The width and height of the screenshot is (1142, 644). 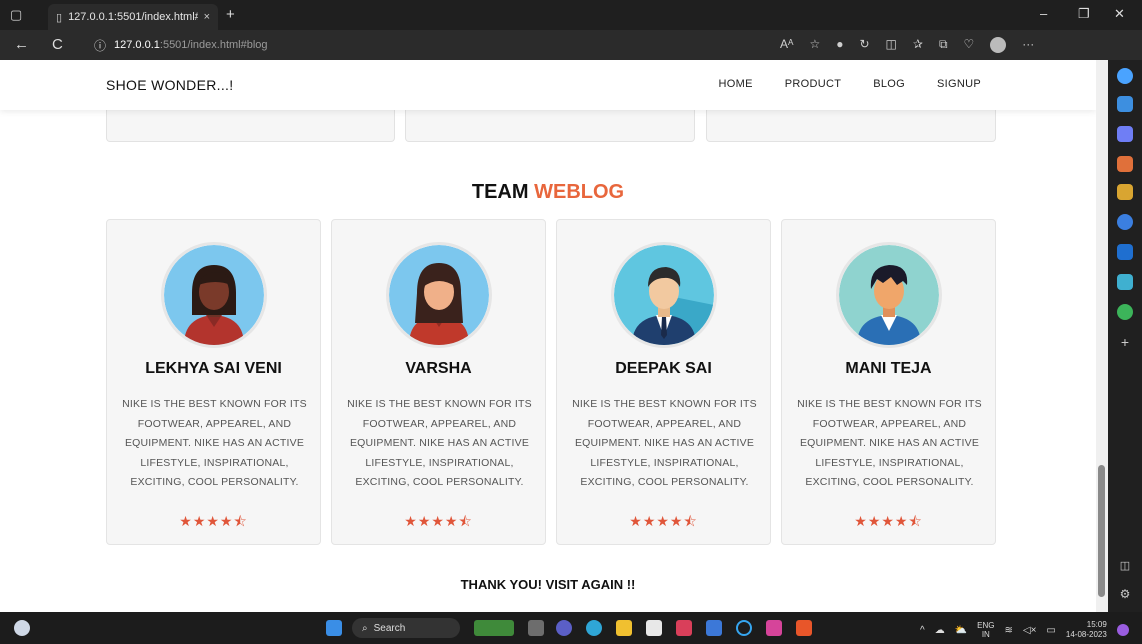 I want to click on onedrive-icon: ⛅, so click(x=961, y=630).